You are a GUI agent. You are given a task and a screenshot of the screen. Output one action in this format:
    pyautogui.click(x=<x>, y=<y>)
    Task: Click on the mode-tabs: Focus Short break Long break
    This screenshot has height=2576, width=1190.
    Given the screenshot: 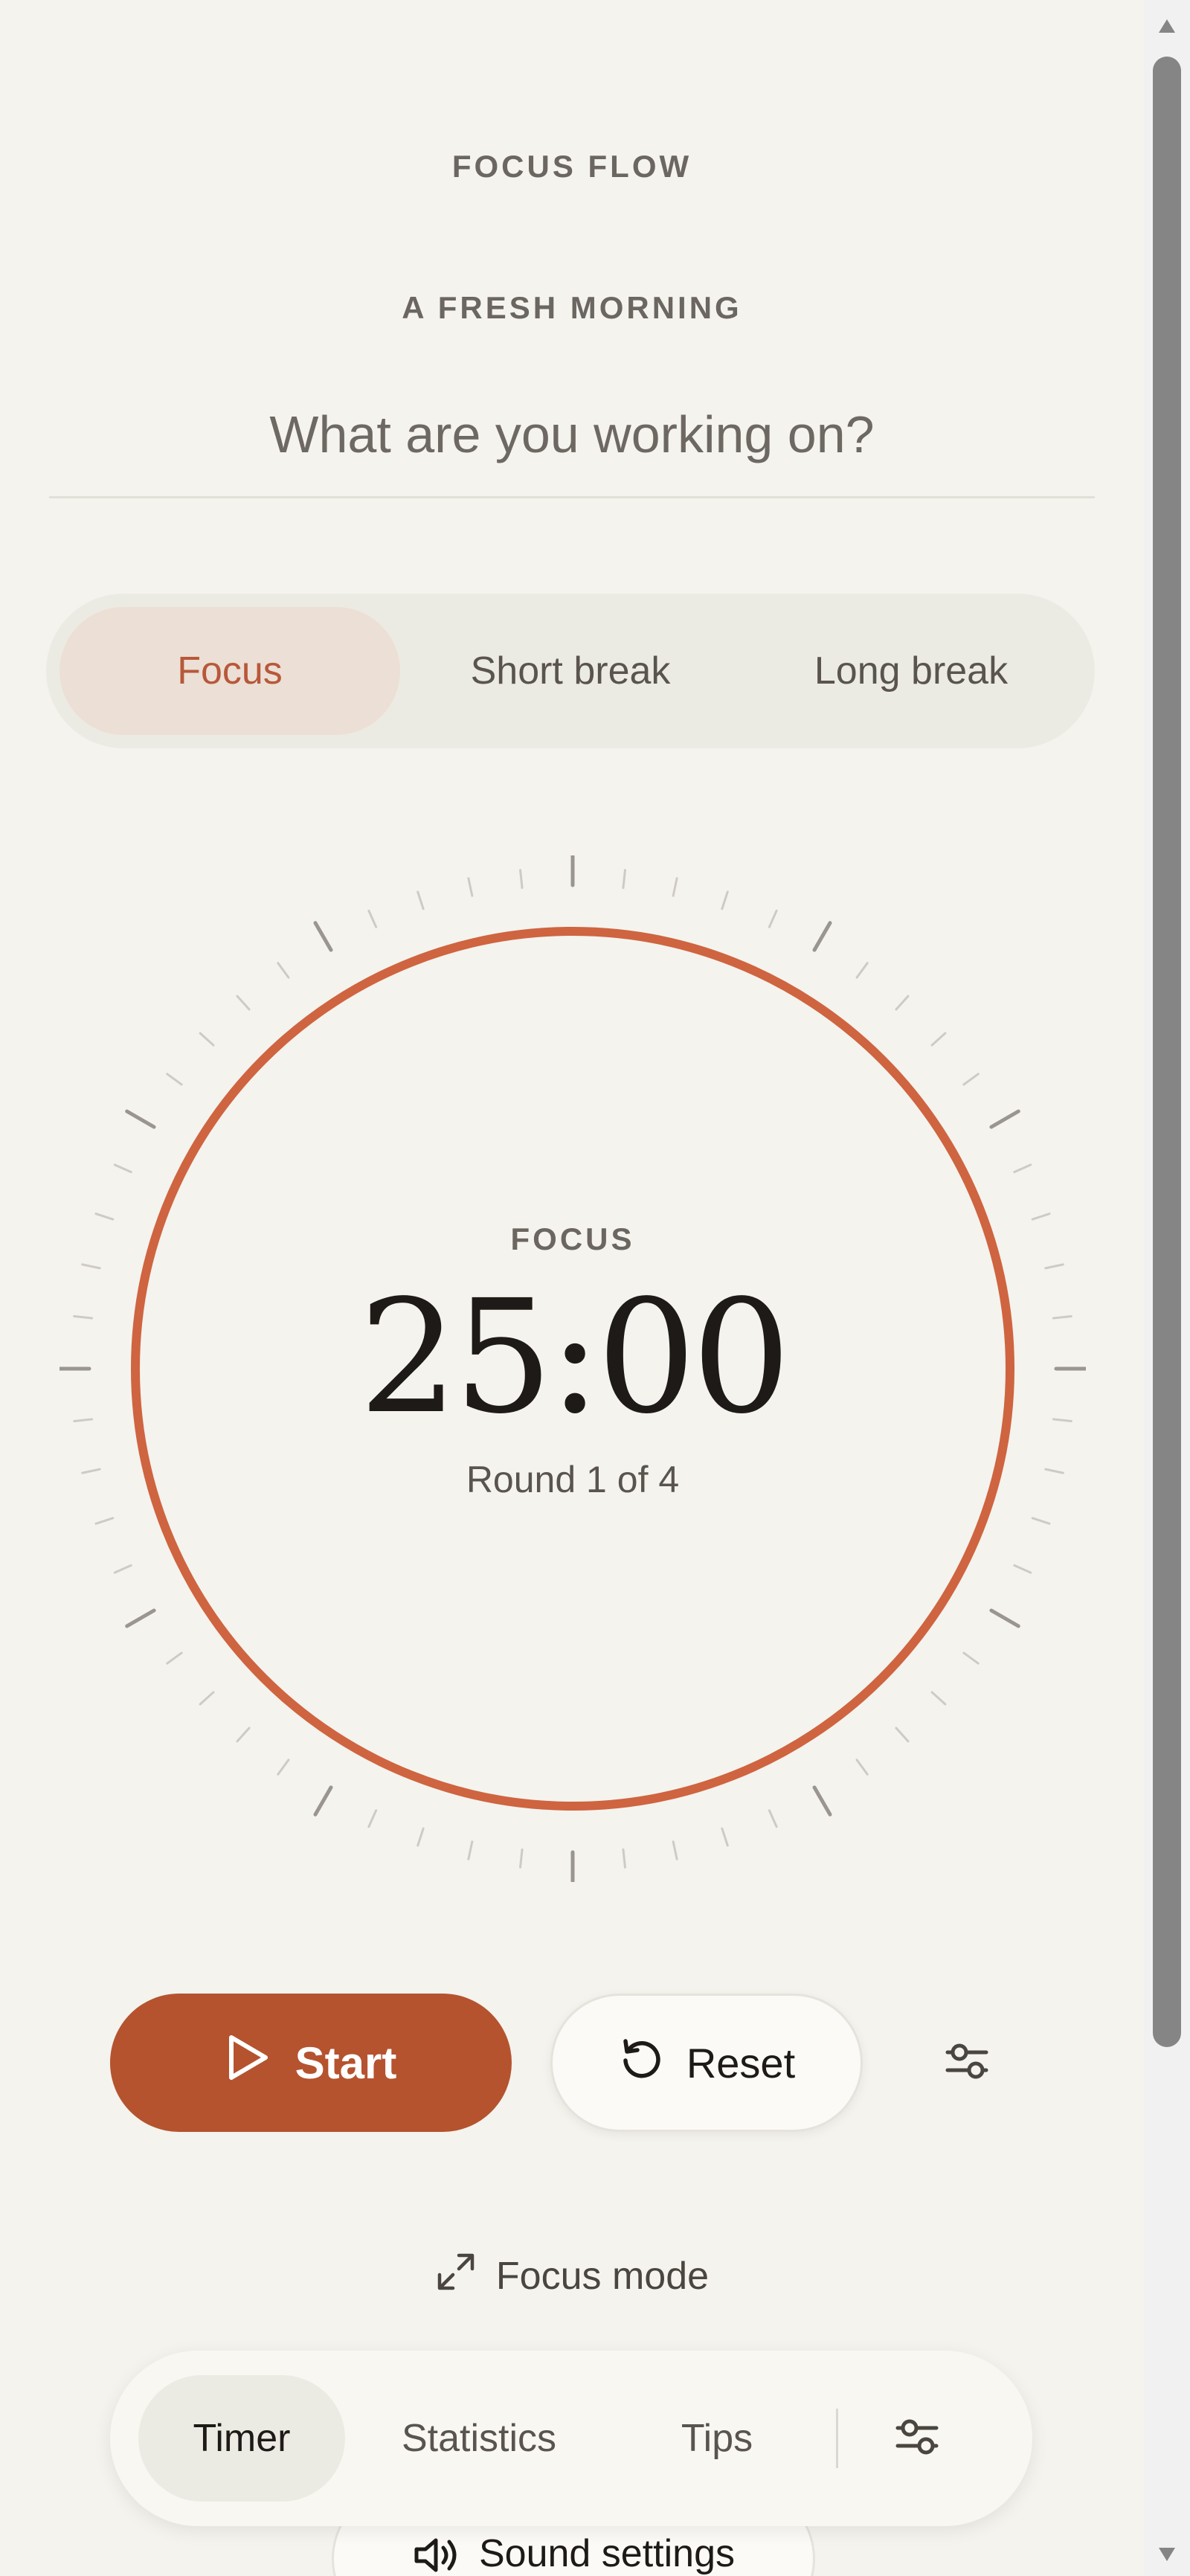 What is the action you would take?
    pyautogui.click(x=571, y=671)
    